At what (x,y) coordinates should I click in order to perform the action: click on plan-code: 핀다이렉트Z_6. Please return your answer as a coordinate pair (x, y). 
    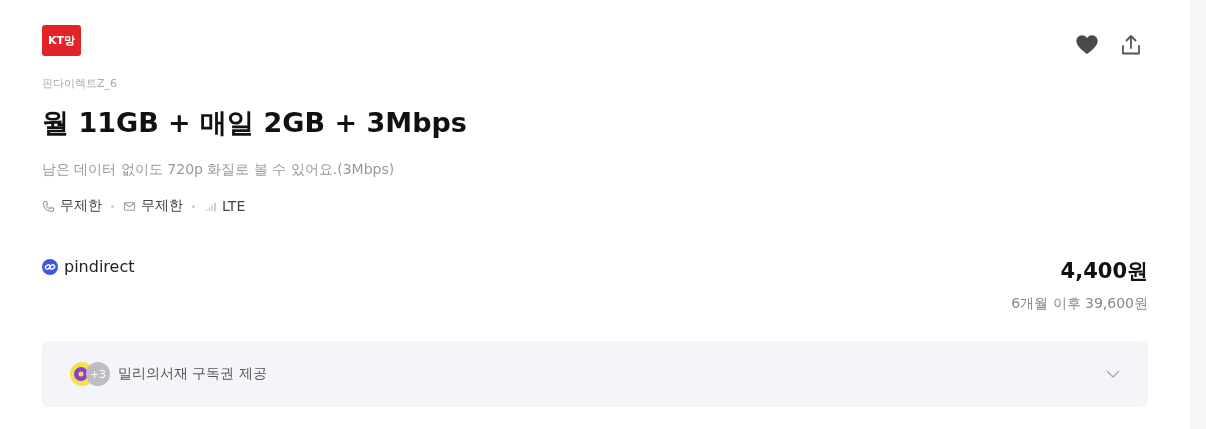
    Looking at the image, I should click on (80, 83).